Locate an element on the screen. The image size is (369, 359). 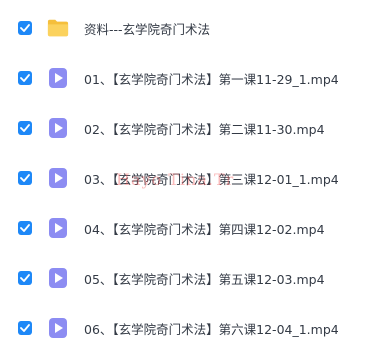
list-item-video: 02、【玄学院奇门术法】第二课11-30.mp4 is located at coordinates (184, 128).